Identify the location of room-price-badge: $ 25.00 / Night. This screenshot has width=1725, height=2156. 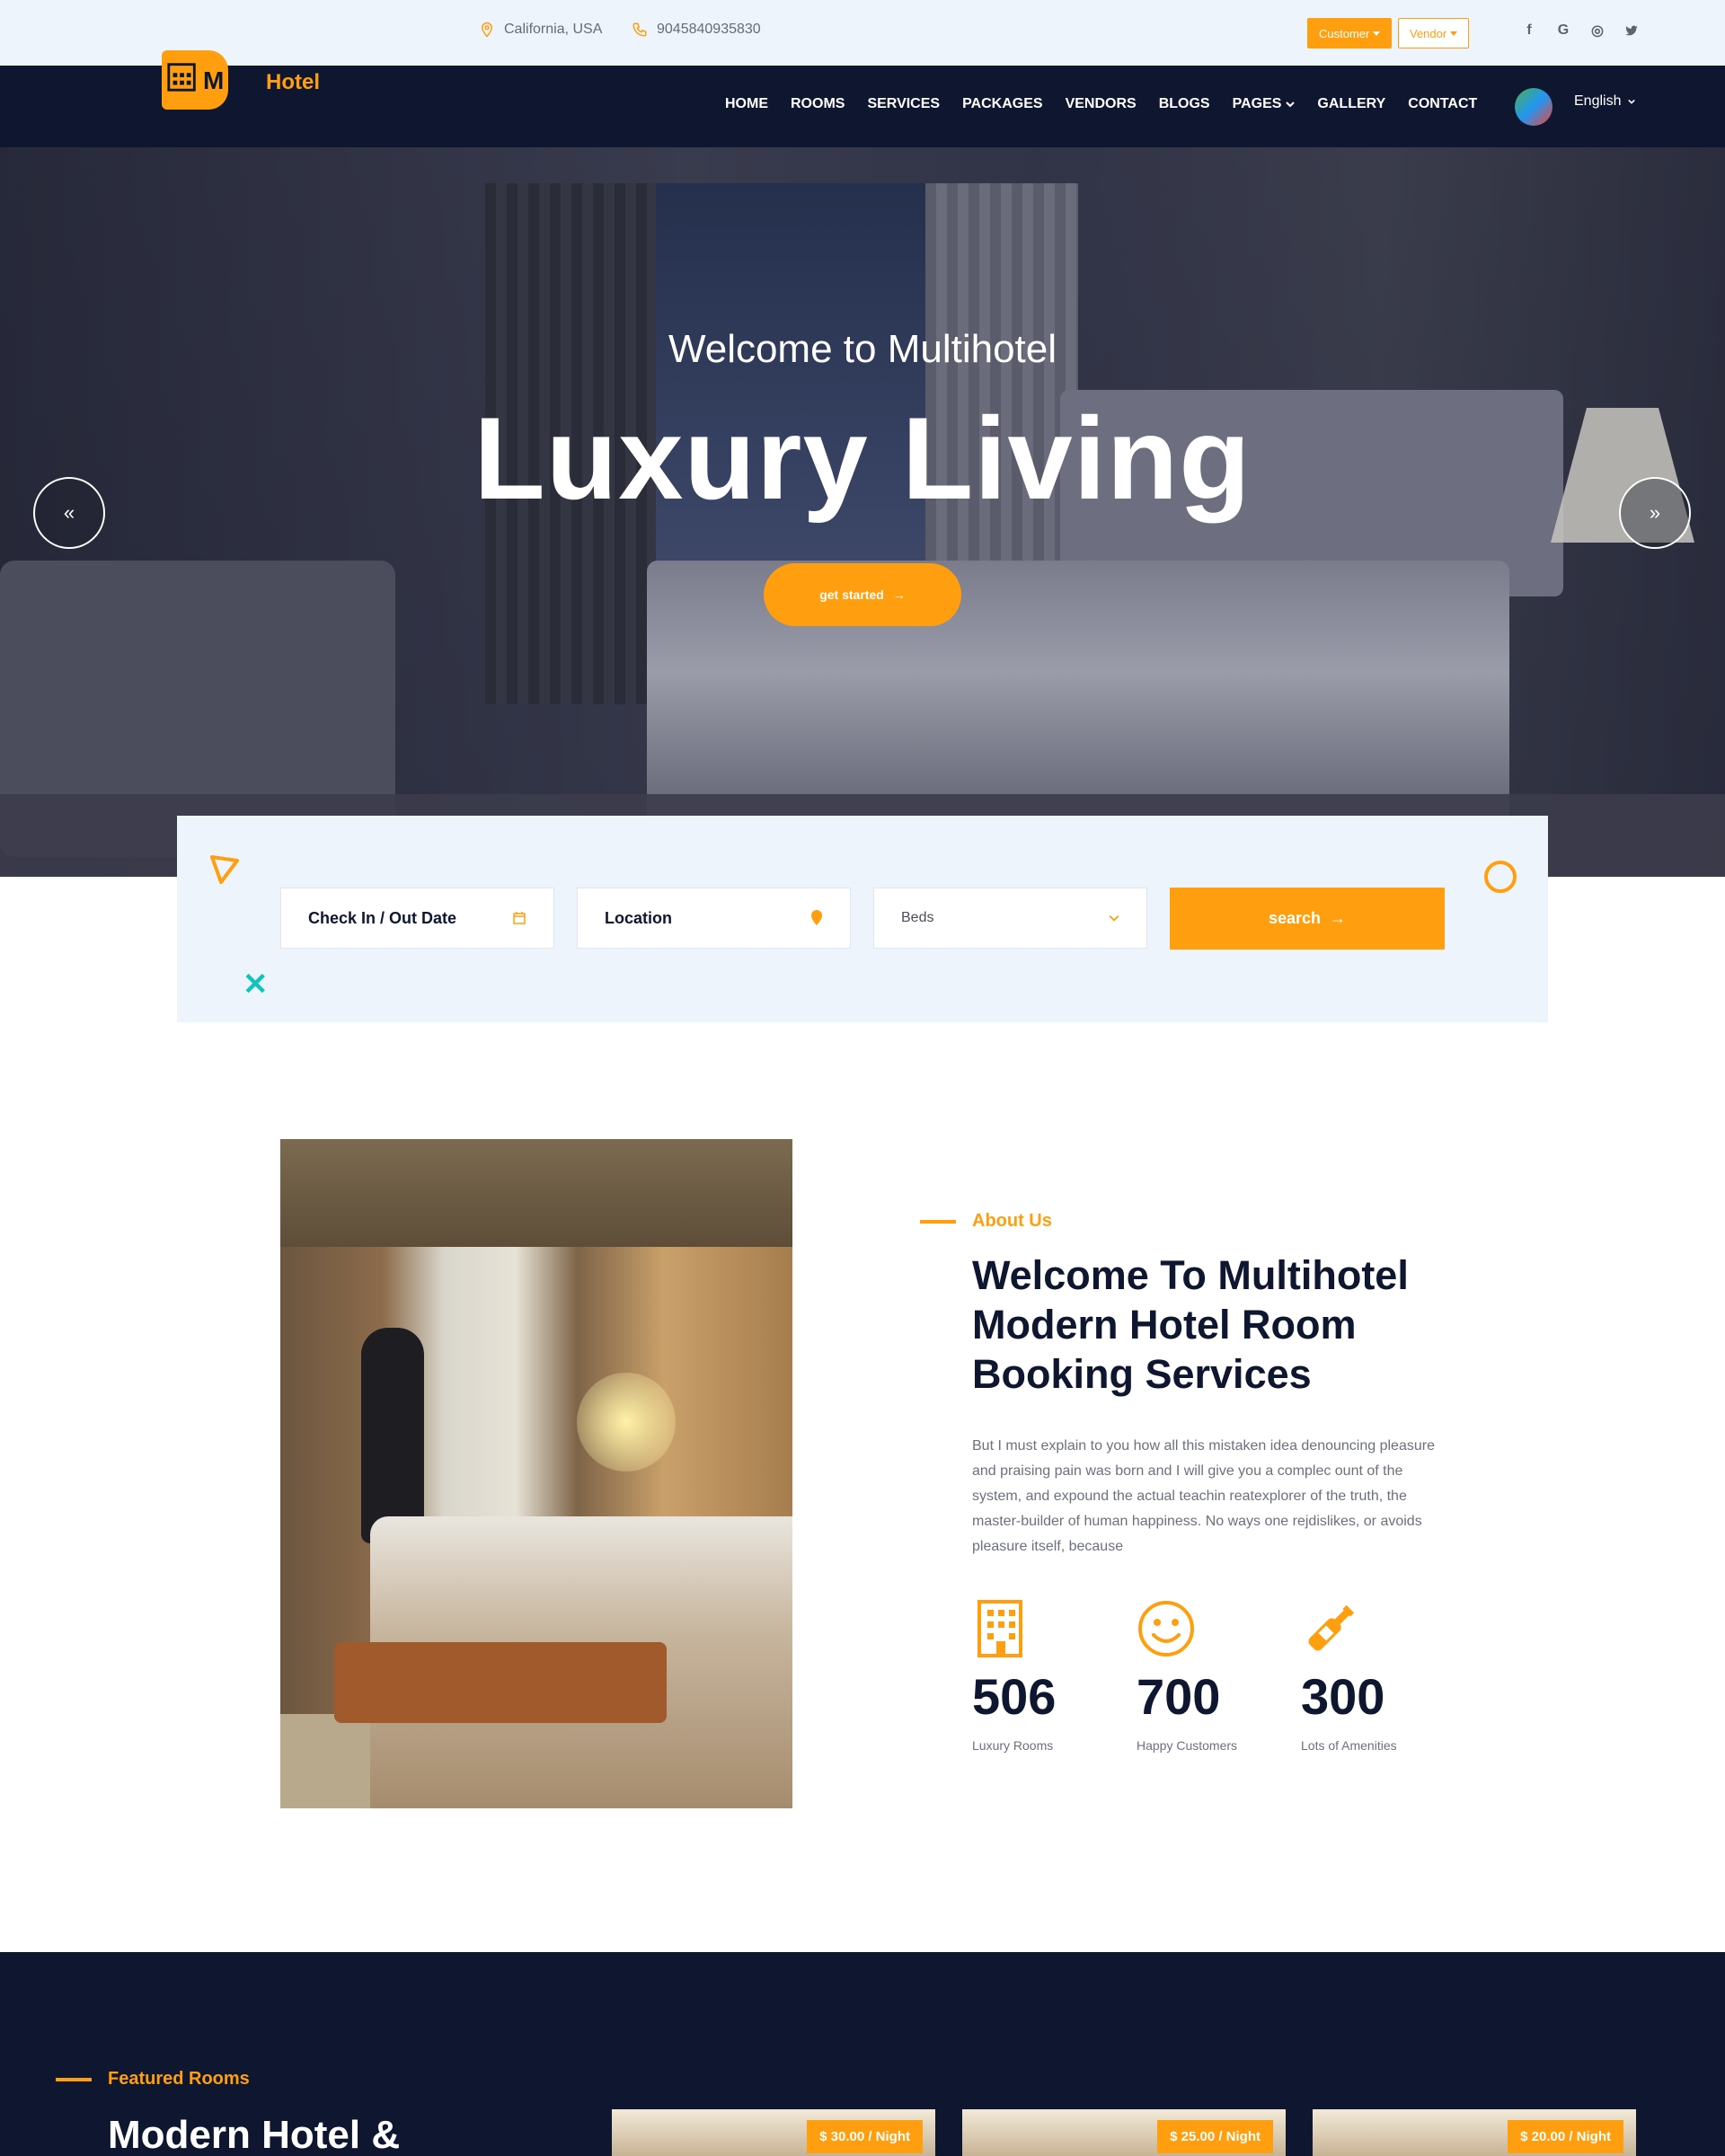
(1215, 2136).